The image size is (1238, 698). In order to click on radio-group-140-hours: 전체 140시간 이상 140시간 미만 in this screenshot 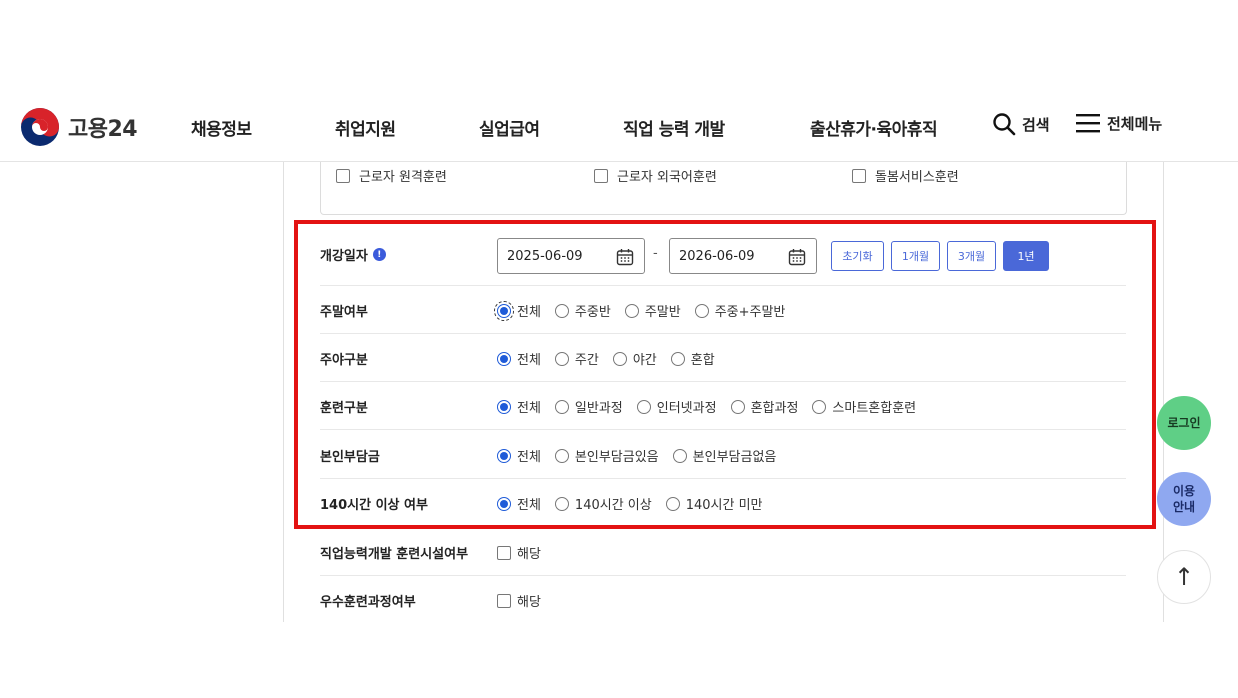, I will do `click(637, 503)`.